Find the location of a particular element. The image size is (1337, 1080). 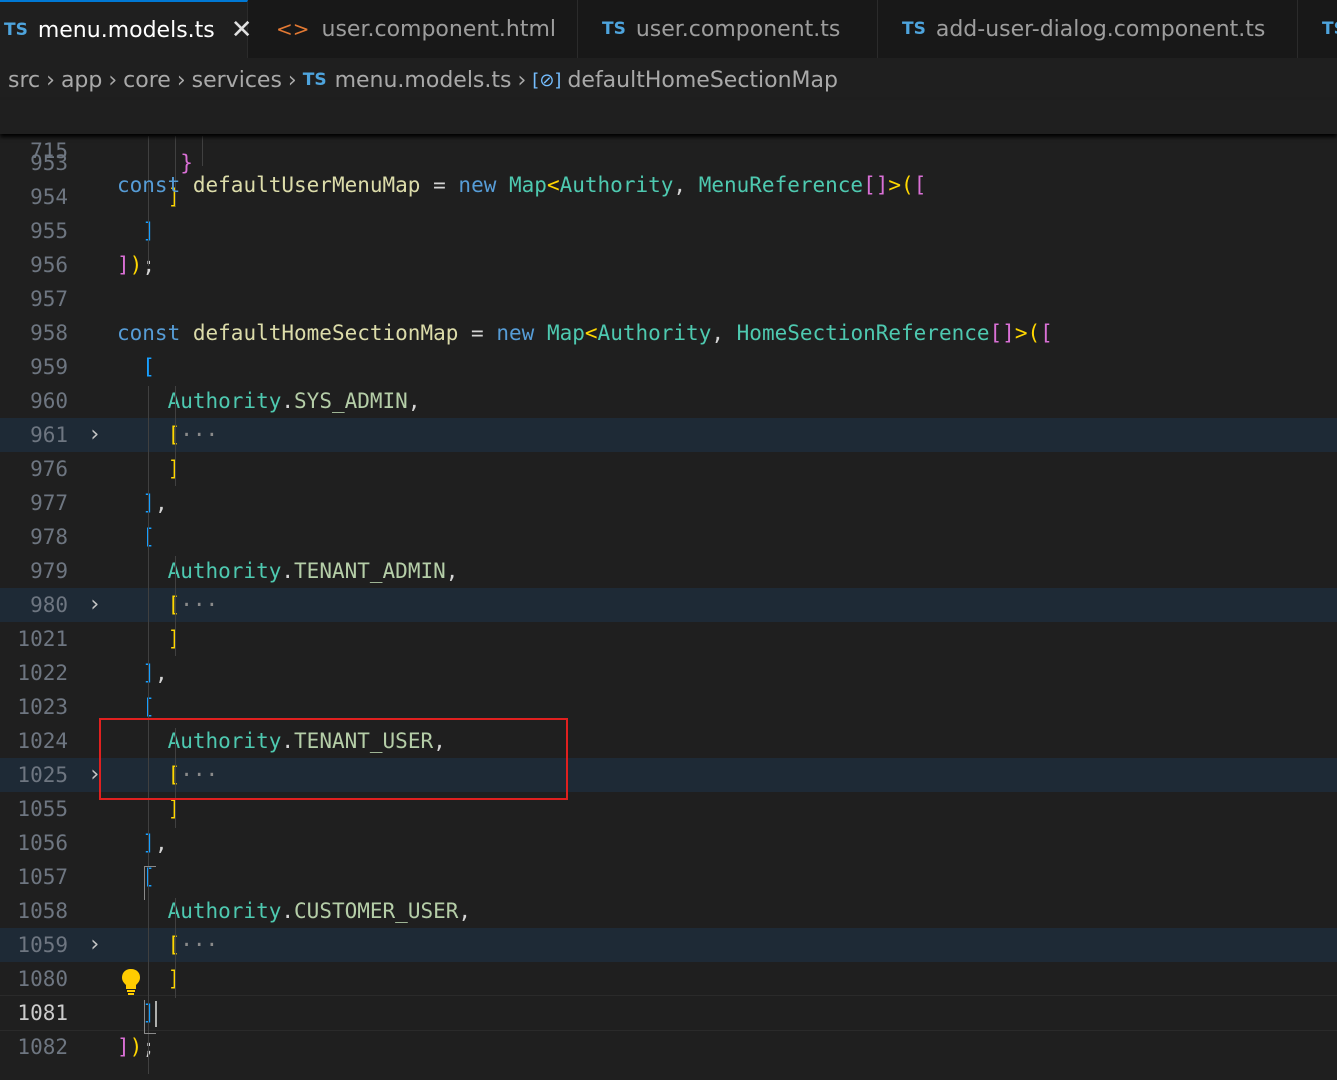

enum-member: CUSTOMER_USER is located at coordinates (376, 911).